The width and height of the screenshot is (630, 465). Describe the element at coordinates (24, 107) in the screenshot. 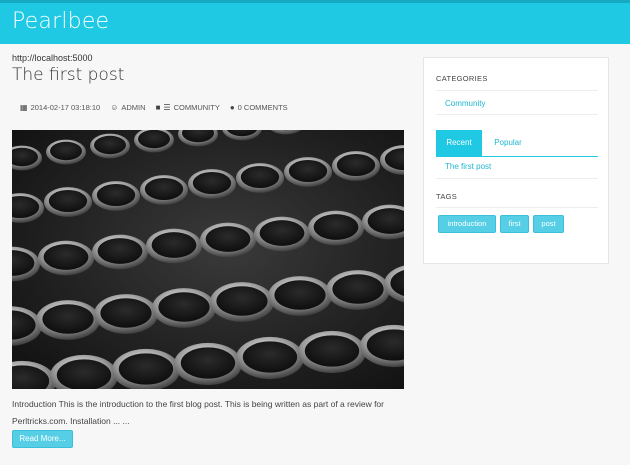

I see `calendar-icon: ▦` at that location.